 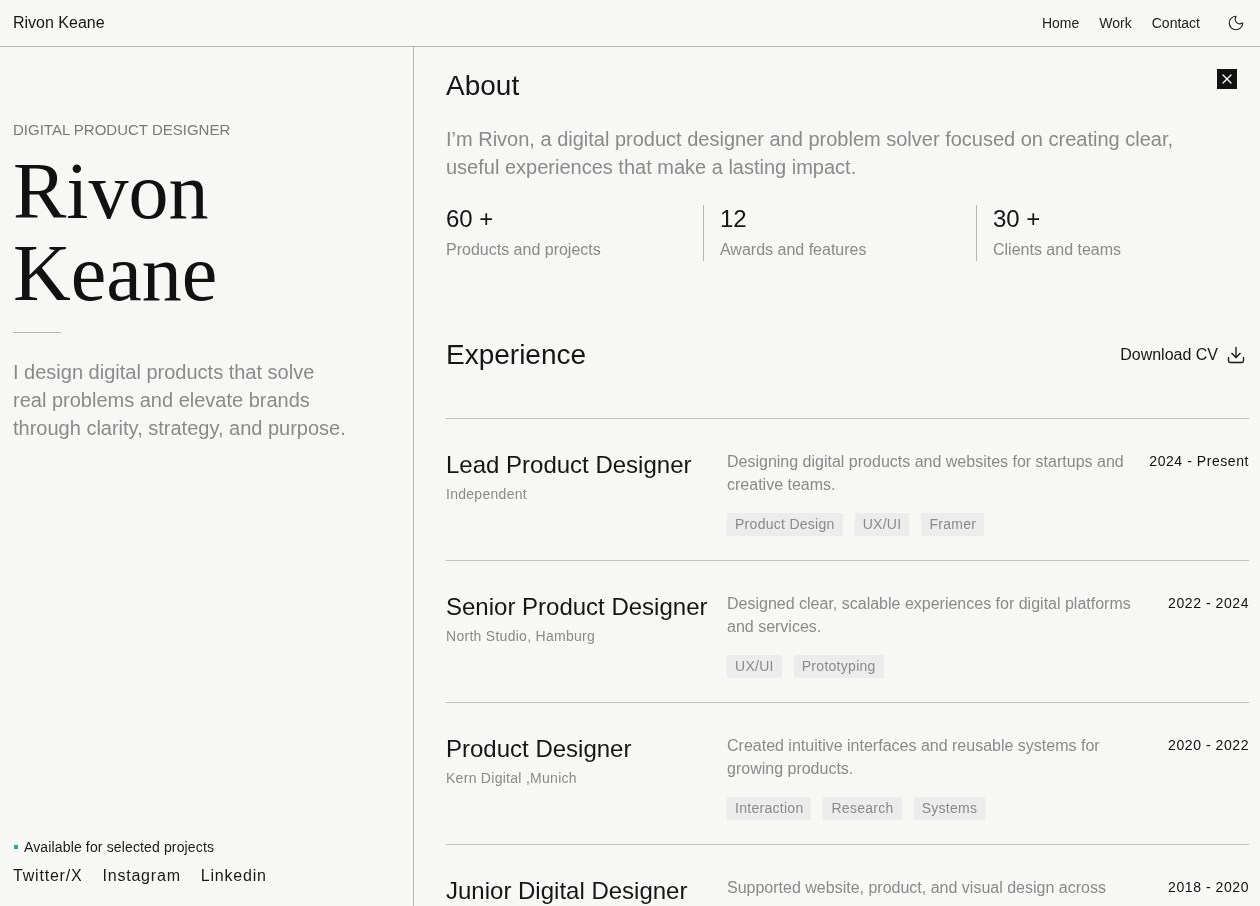 What do you see at coordinates (862, 808) in the screenshot?
I see `skill-tag: Research` at bounding box center [862, 808].